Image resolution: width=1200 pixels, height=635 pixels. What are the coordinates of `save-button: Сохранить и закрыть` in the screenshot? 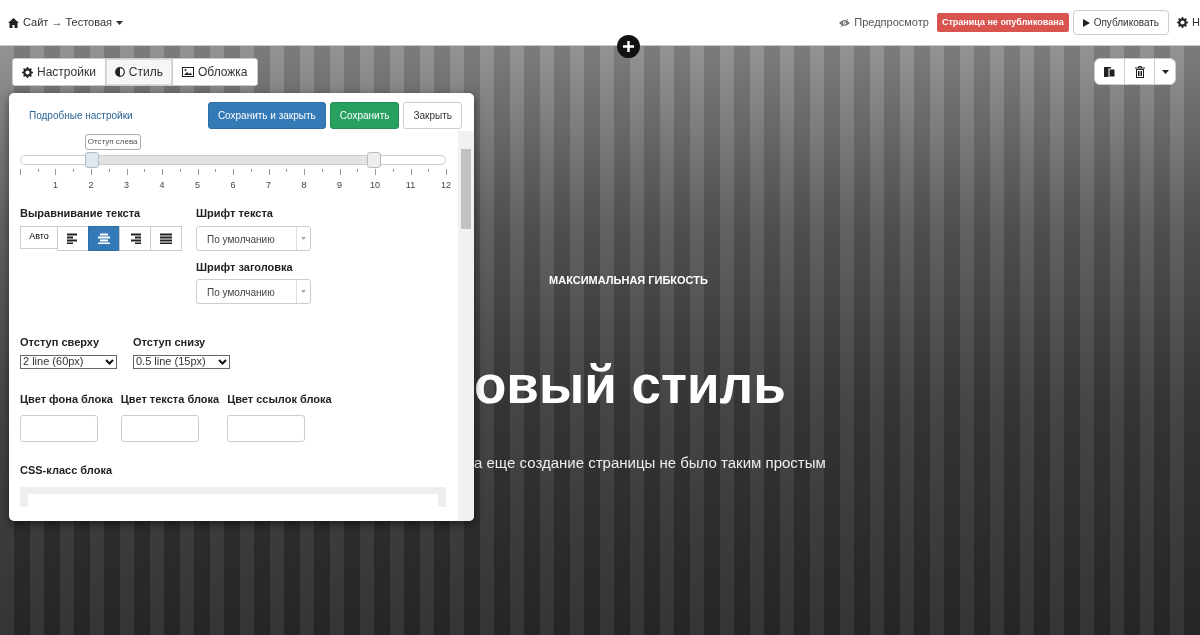 It's located at (266, 115).